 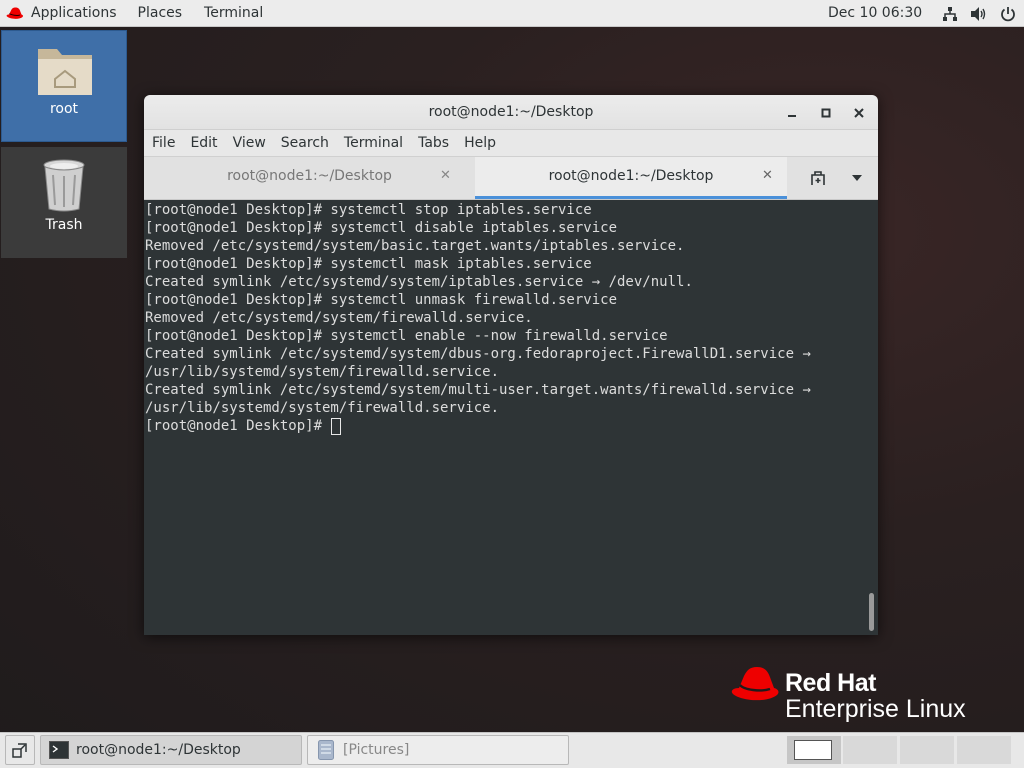 I want to click on prompt-line: [root@node1 Desktop]#, so click(x=511, y=426).